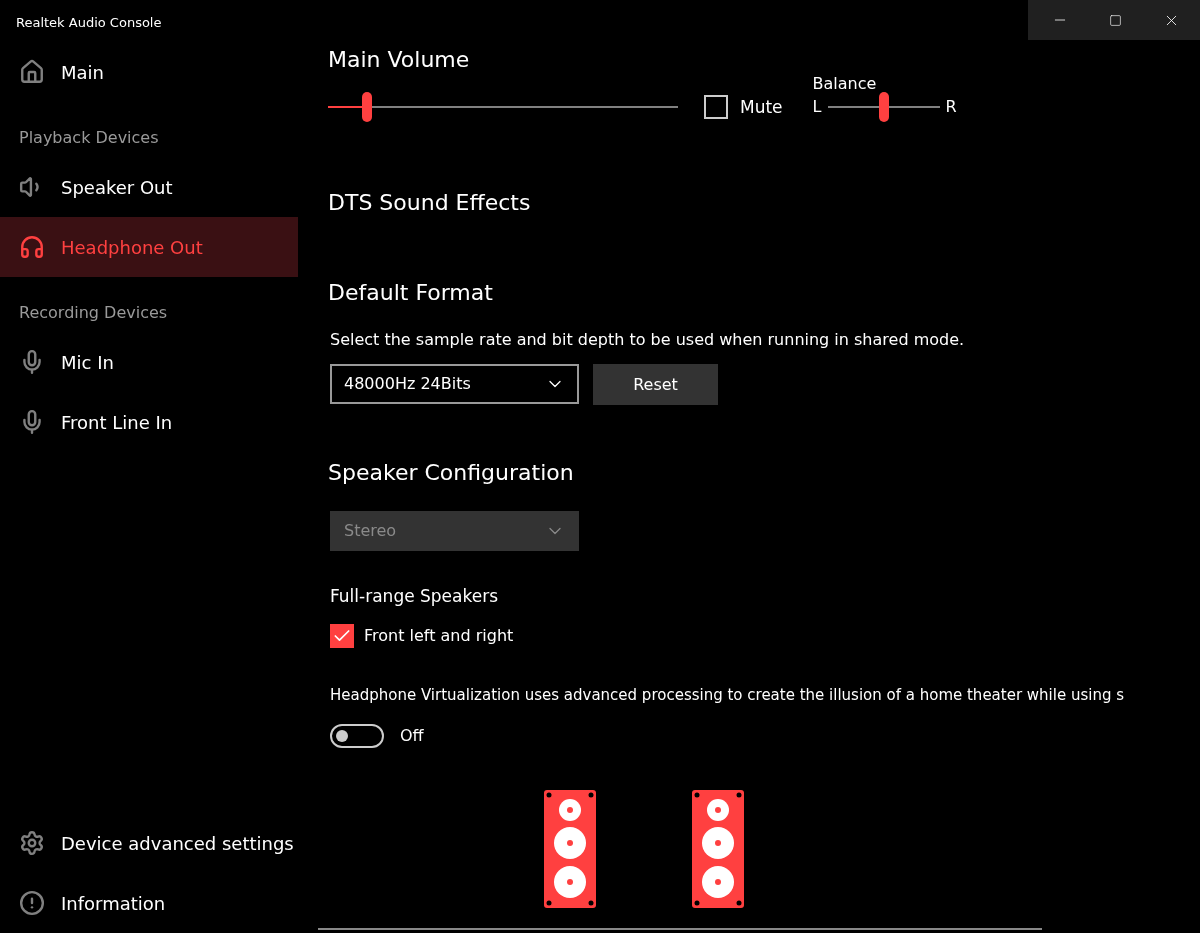  Describe the element at coordinates (951, 107) in the screenshot. I see `right-label: R` at that location.